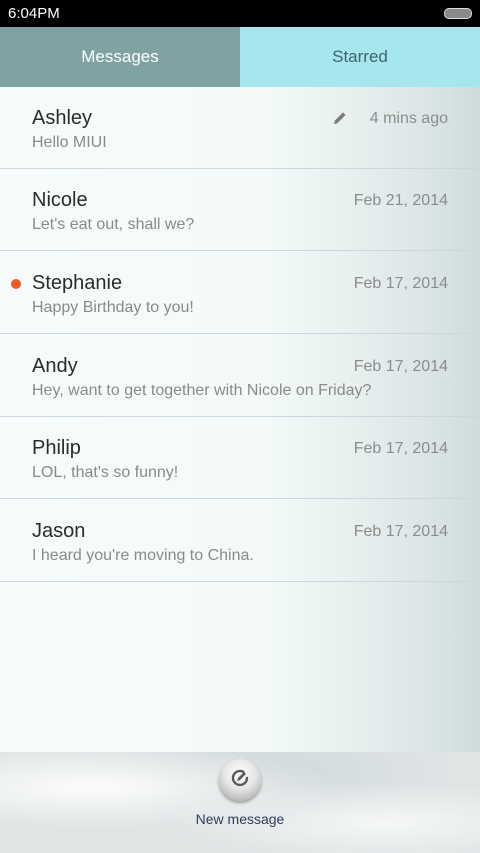  What do you see at coordinates (240, 128) in the screenshot?
I see `message-row: Ashley Hello MIUI 4 mins ago` at bounding box center [240, 128].